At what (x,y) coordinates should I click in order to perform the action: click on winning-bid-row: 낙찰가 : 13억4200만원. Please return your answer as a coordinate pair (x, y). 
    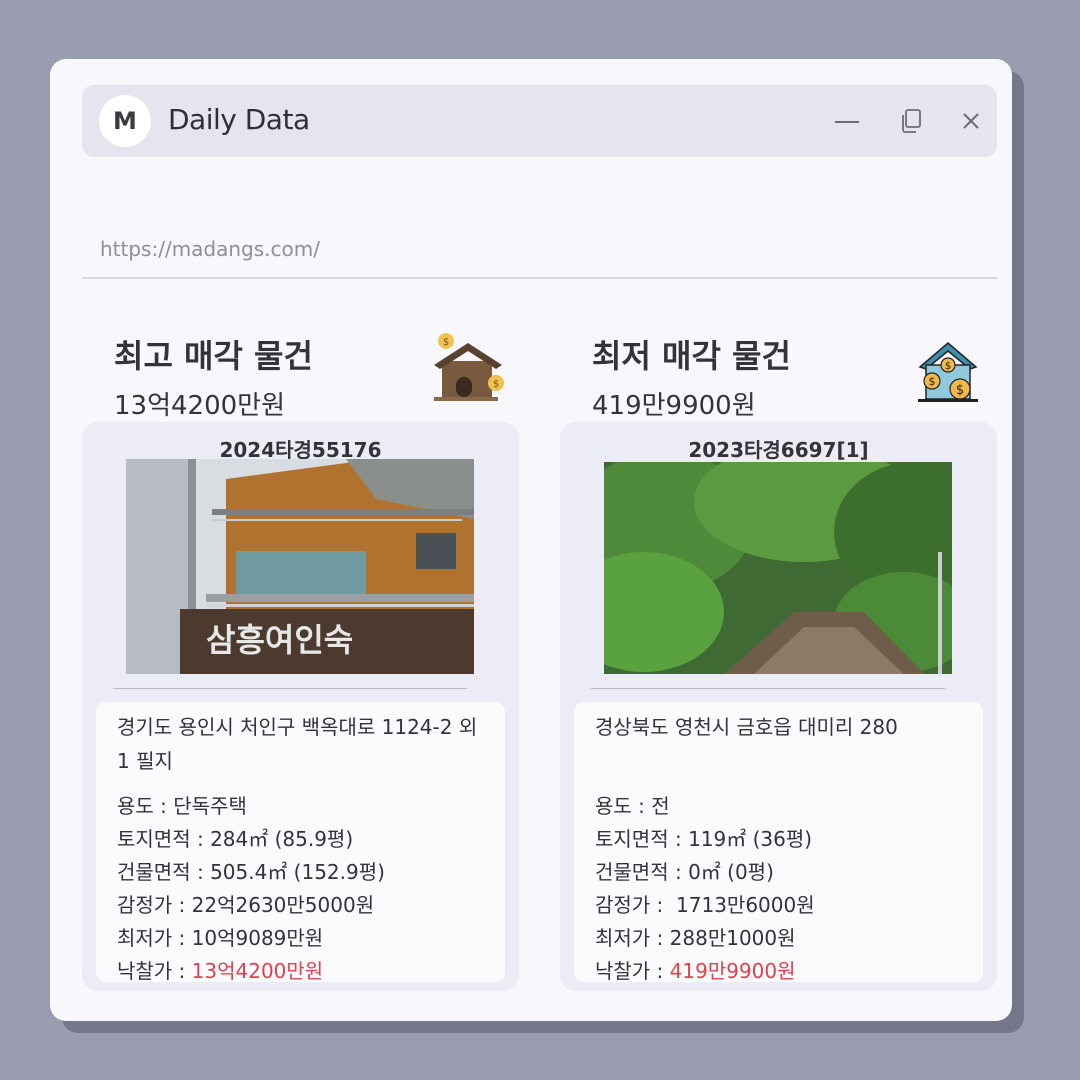
    Looking at the image, I should click on (220, 971).